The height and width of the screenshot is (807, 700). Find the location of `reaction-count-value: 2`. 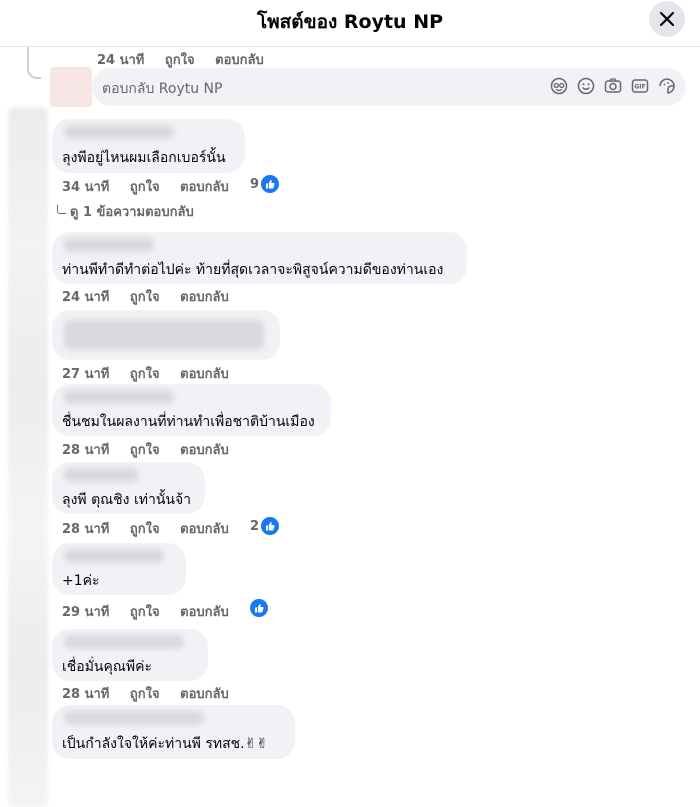

reaction-count-value: 2 is located at coordinates (255, 526).